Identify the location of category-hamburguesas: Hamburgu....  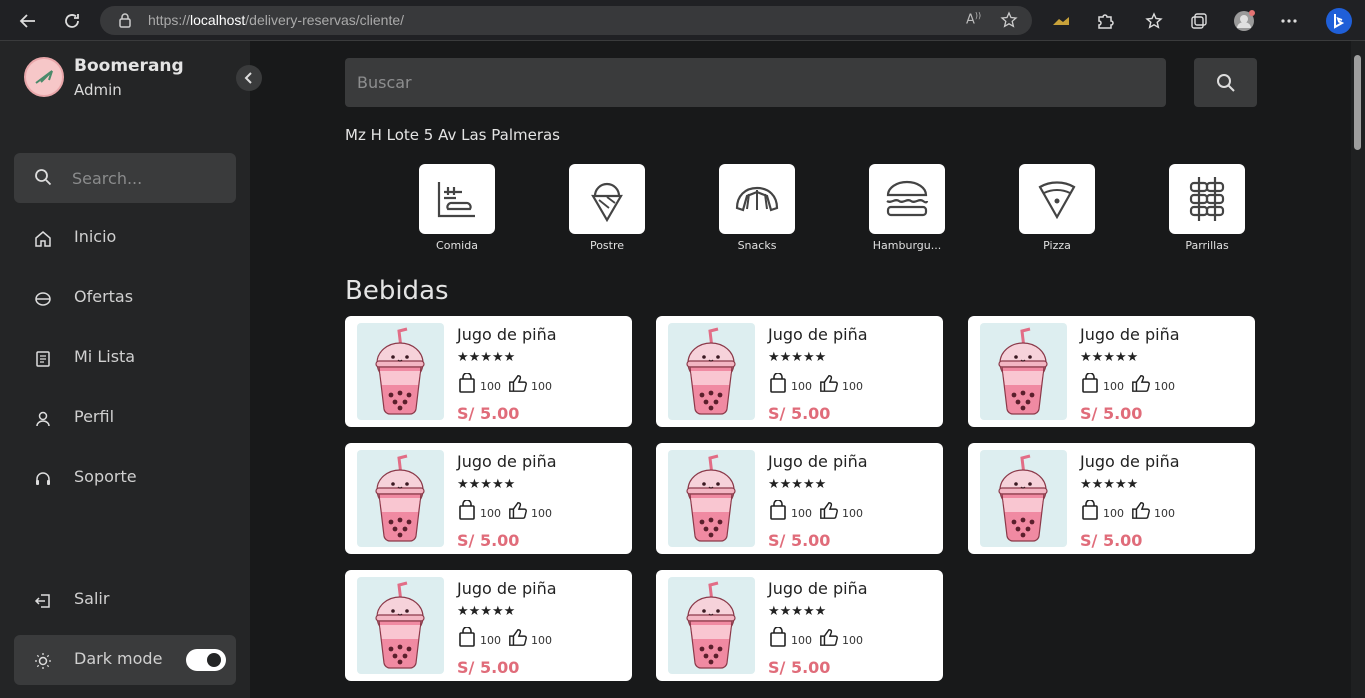
(907, 208).